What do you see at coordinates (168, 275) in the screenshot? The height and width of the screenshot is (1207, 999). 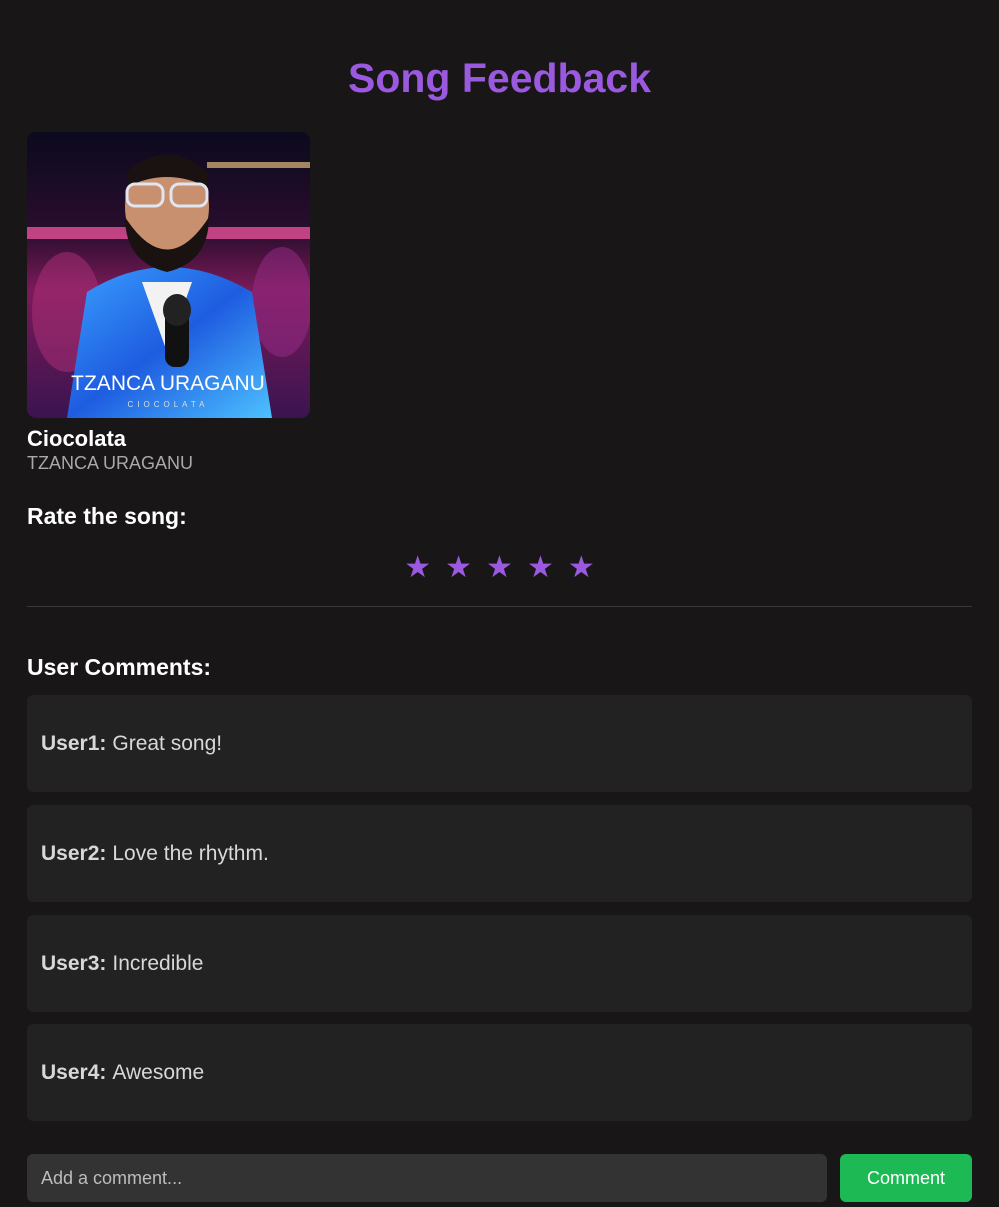 I see `album-cover-image: TZANCA URAGANU CIOCOLATA` at bounding box center [168, 275].